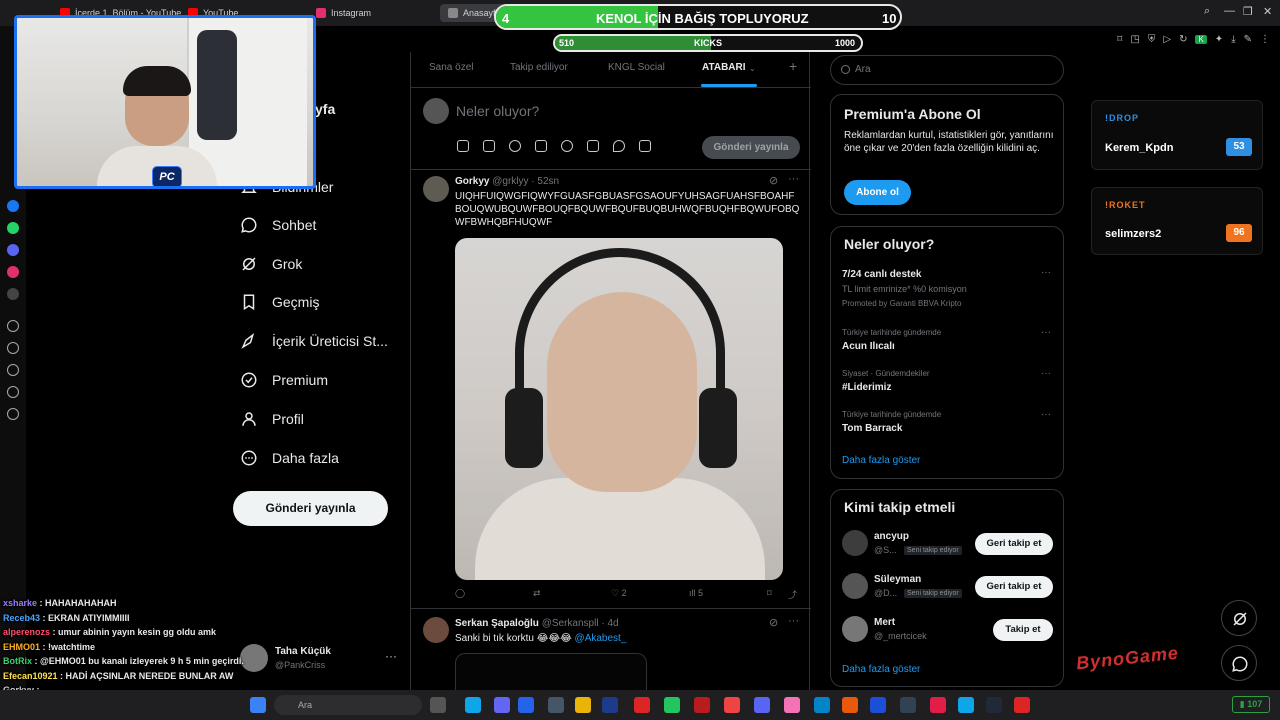 Image resolution: width=1280 pixels, height=720 pixels. Describe the element at coordinates (1201, 39) in the screenshot. I see `kick-extension-icon: K` at that location.